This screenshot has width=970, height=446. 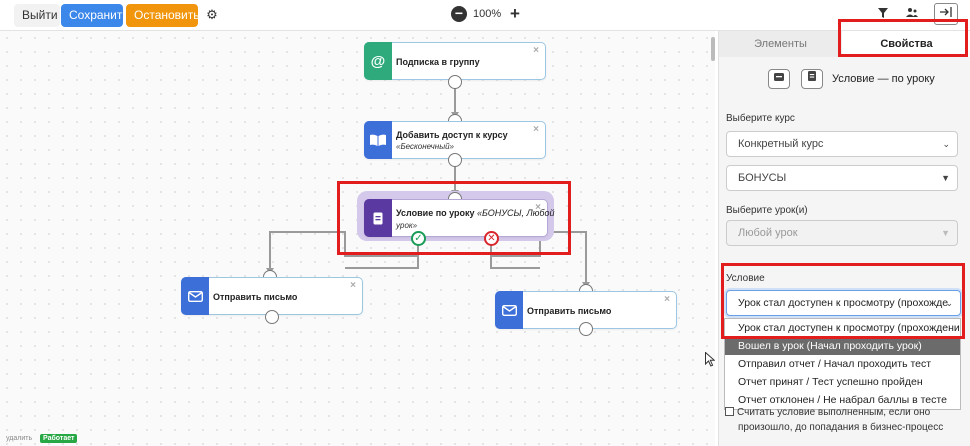 What do you see at coordinates (841, 427) in the screenshot?
I see `checkbox-label-line2: произошло, до попадания в бизнес-процесс` at bounding box center [841, 427].